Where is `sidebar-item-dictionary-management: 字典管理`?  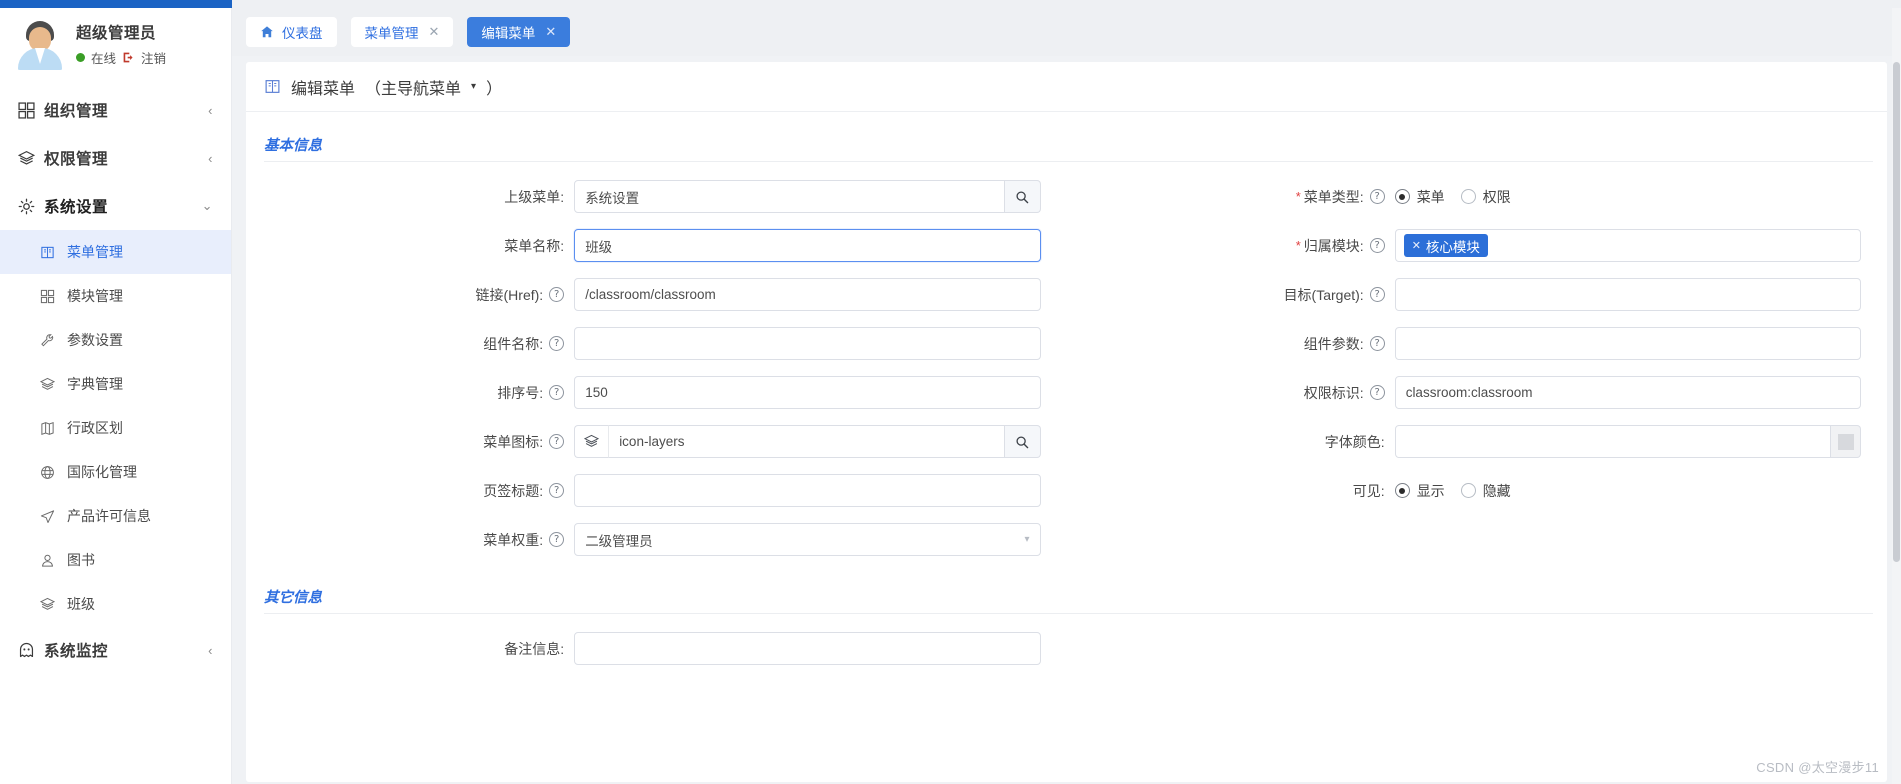
sidebar-item-dictionary-management: 字典管理 is located at coordinates (115, 384).